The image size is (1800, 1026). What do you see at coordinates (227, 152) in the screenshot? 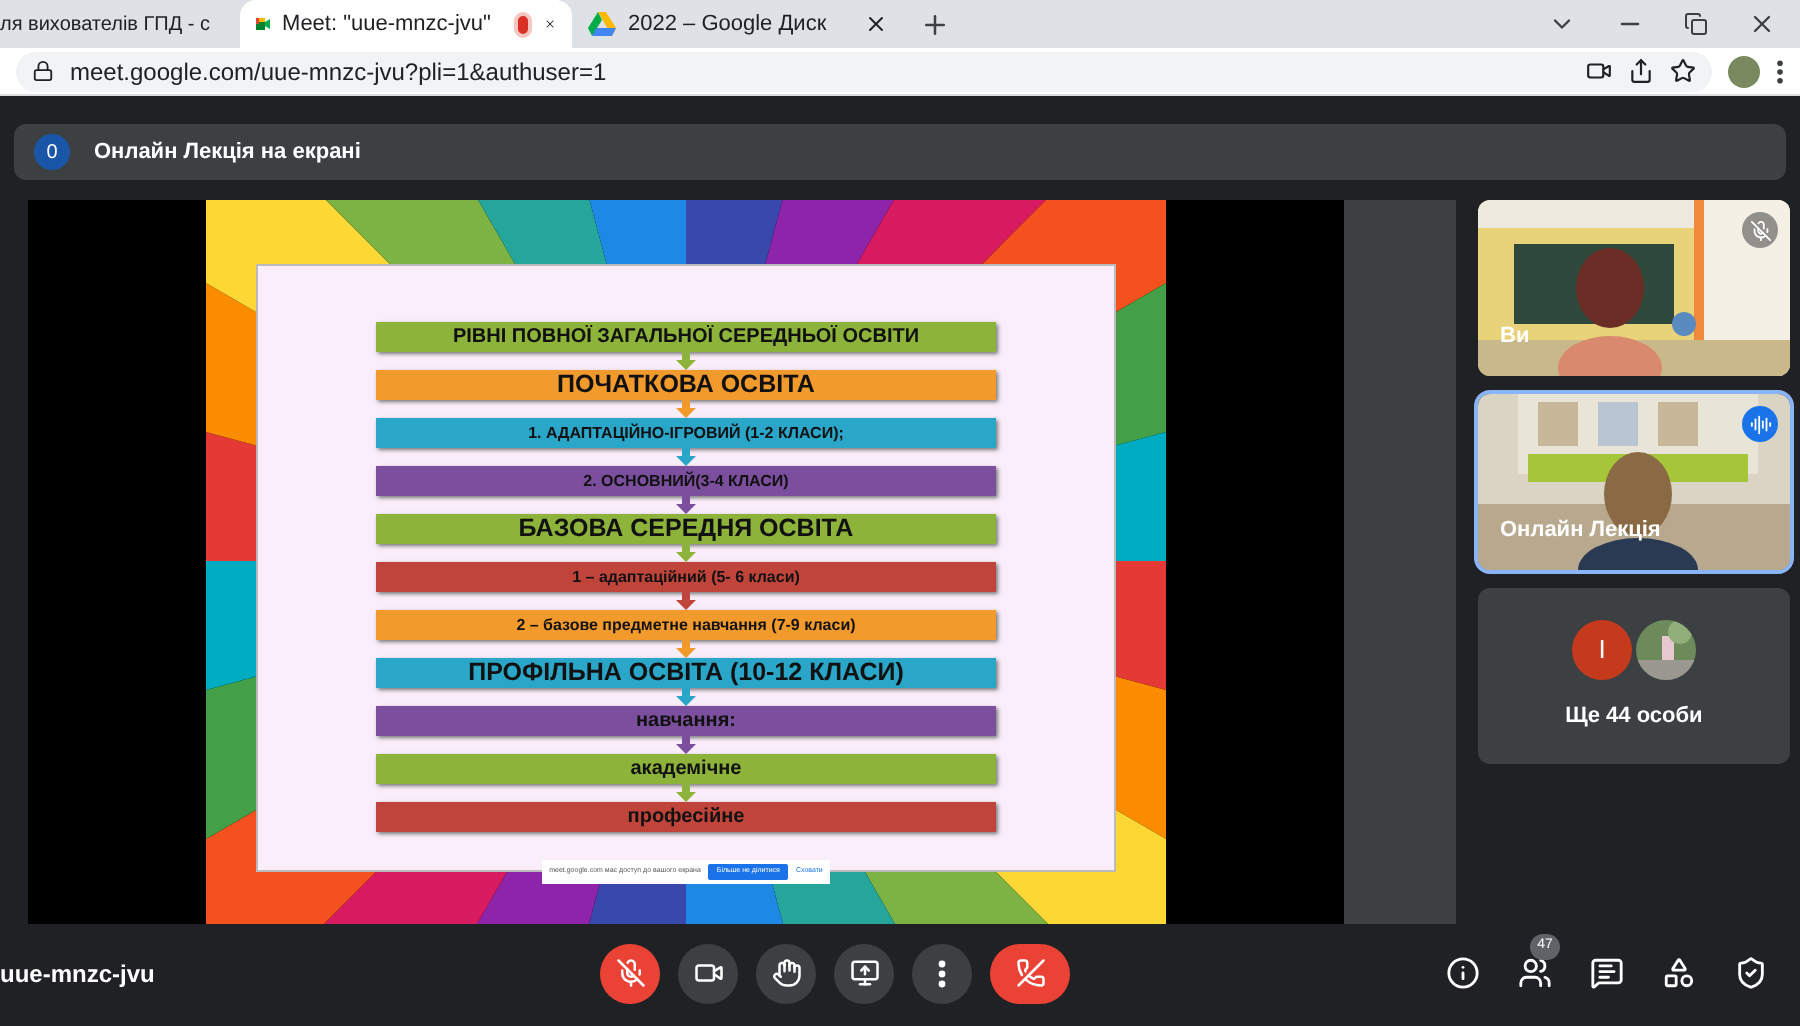
I see `presentation-title: Онлайн Лекція на екрані` at bounding box center [227, 152].